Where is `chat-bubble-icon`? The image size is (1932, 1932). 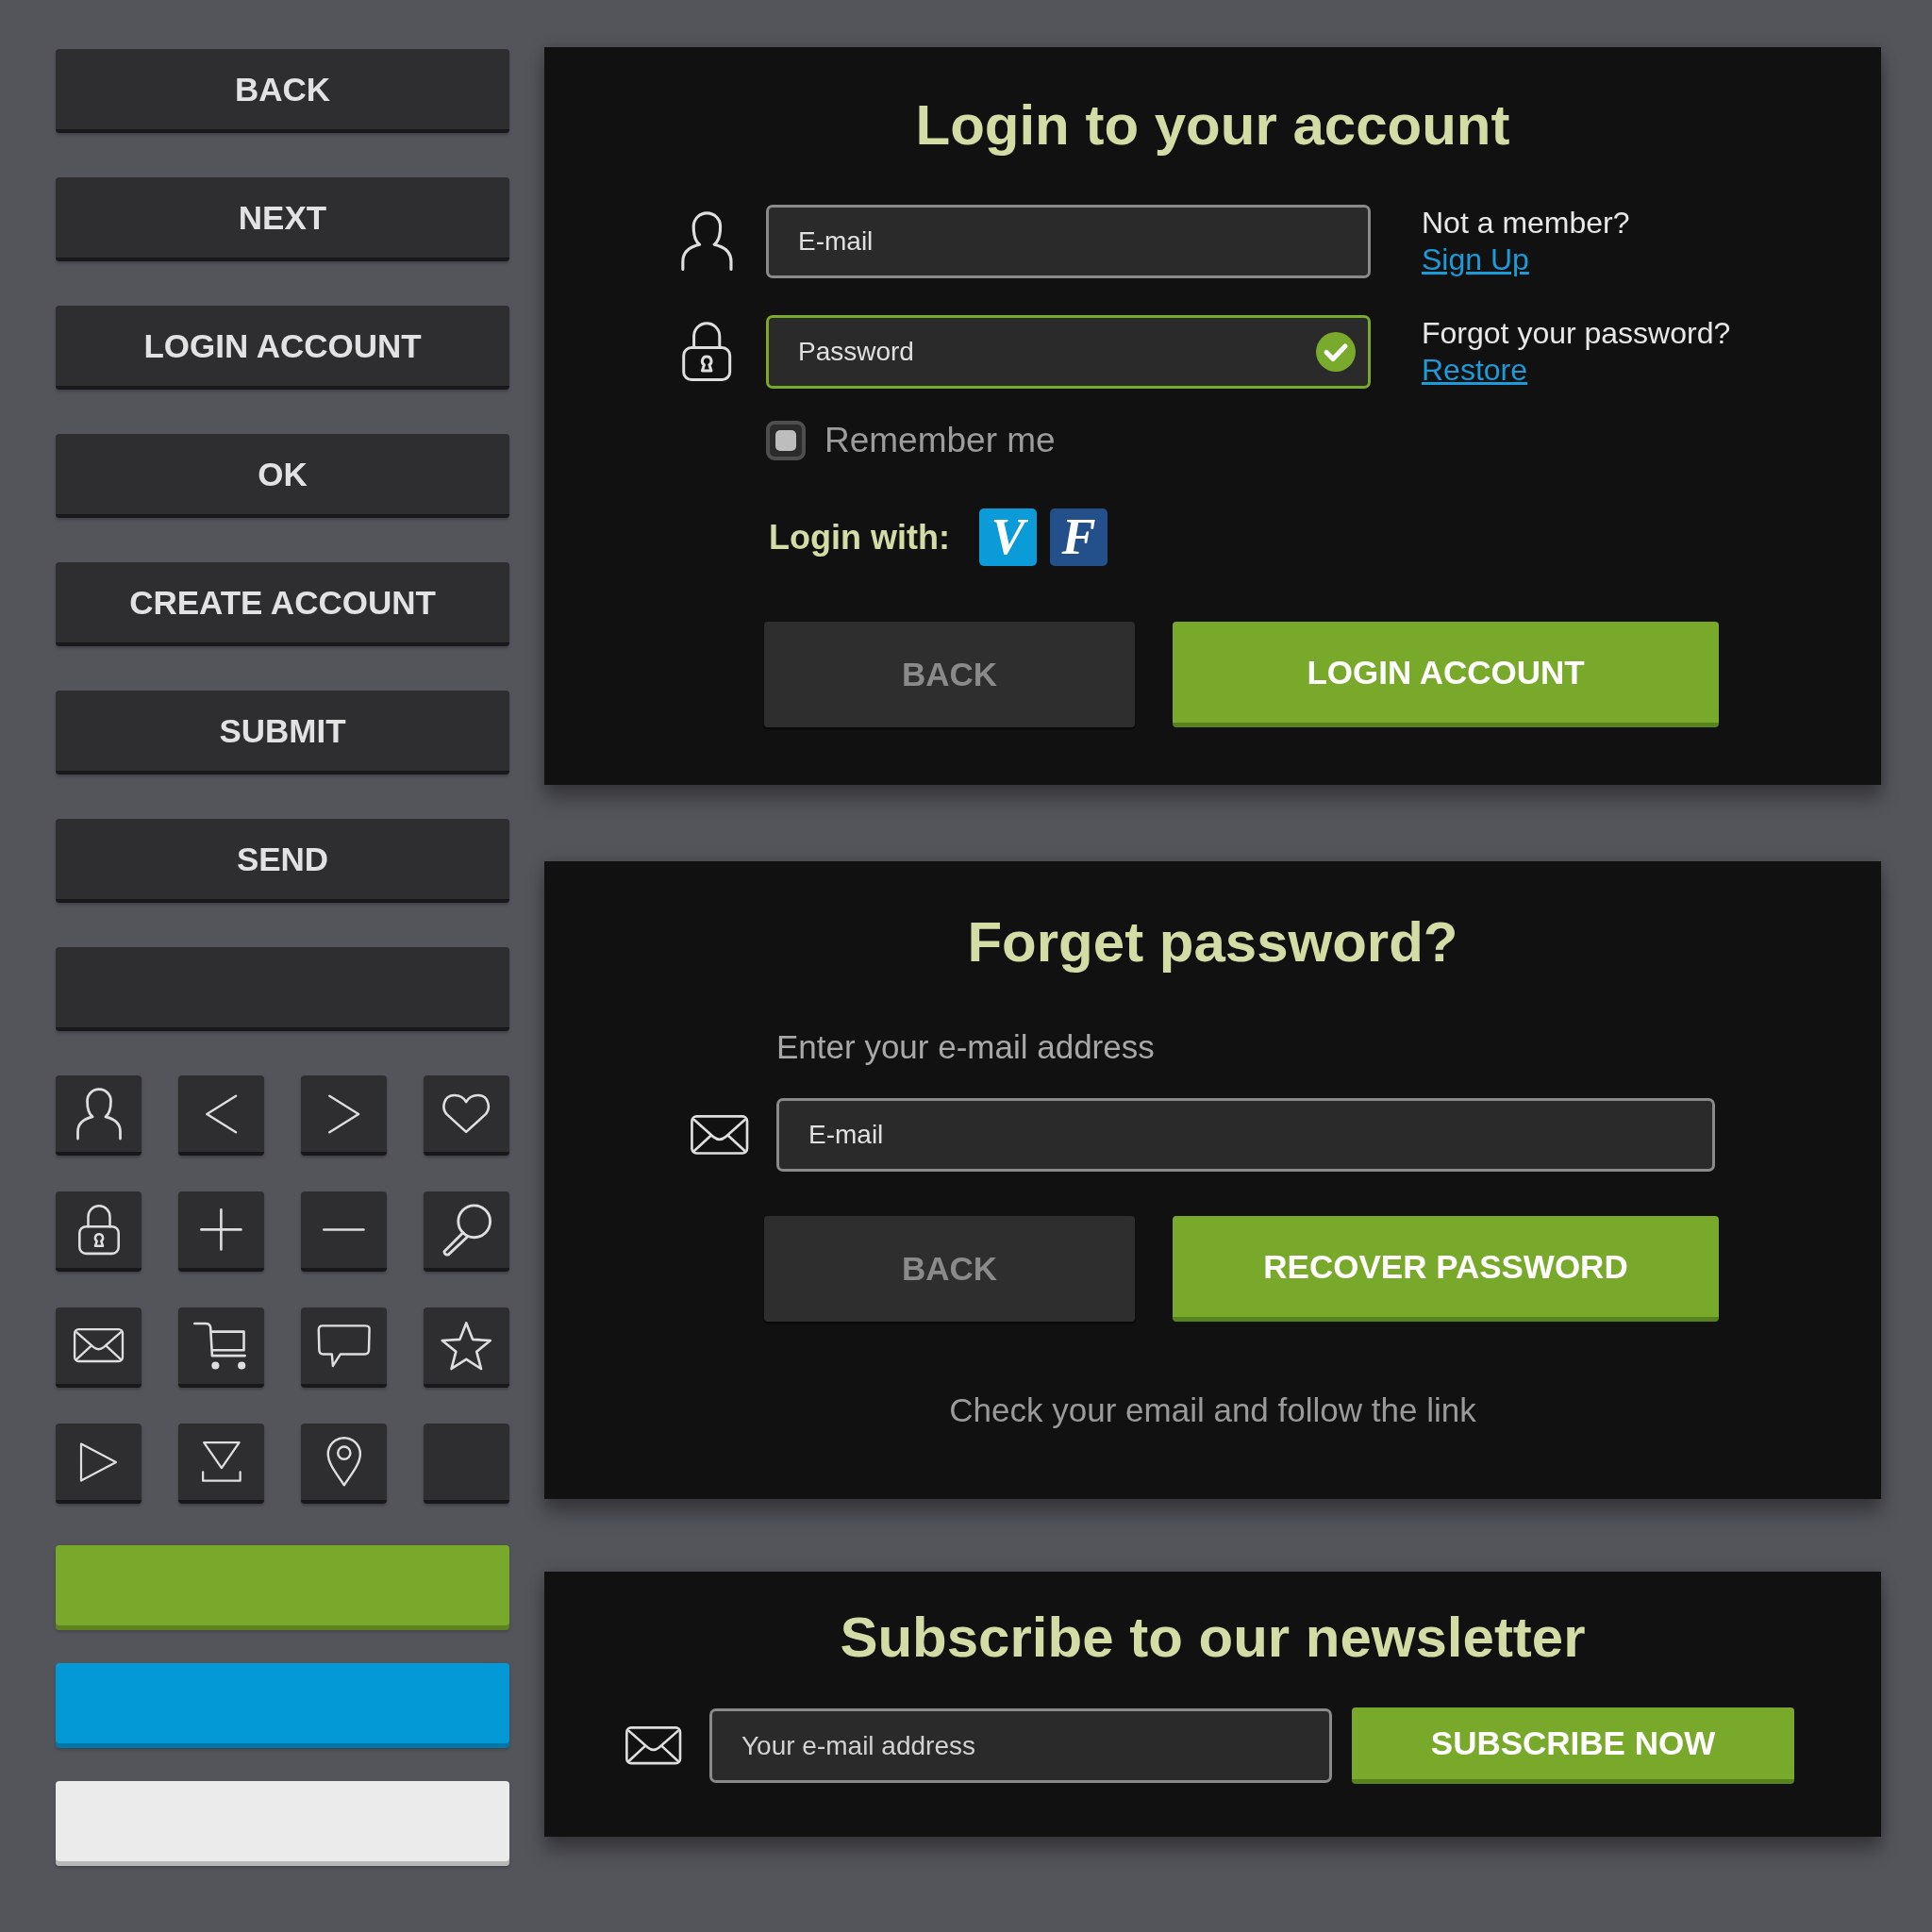
chat-bubble-icon is located at coordinates (344, 1346).